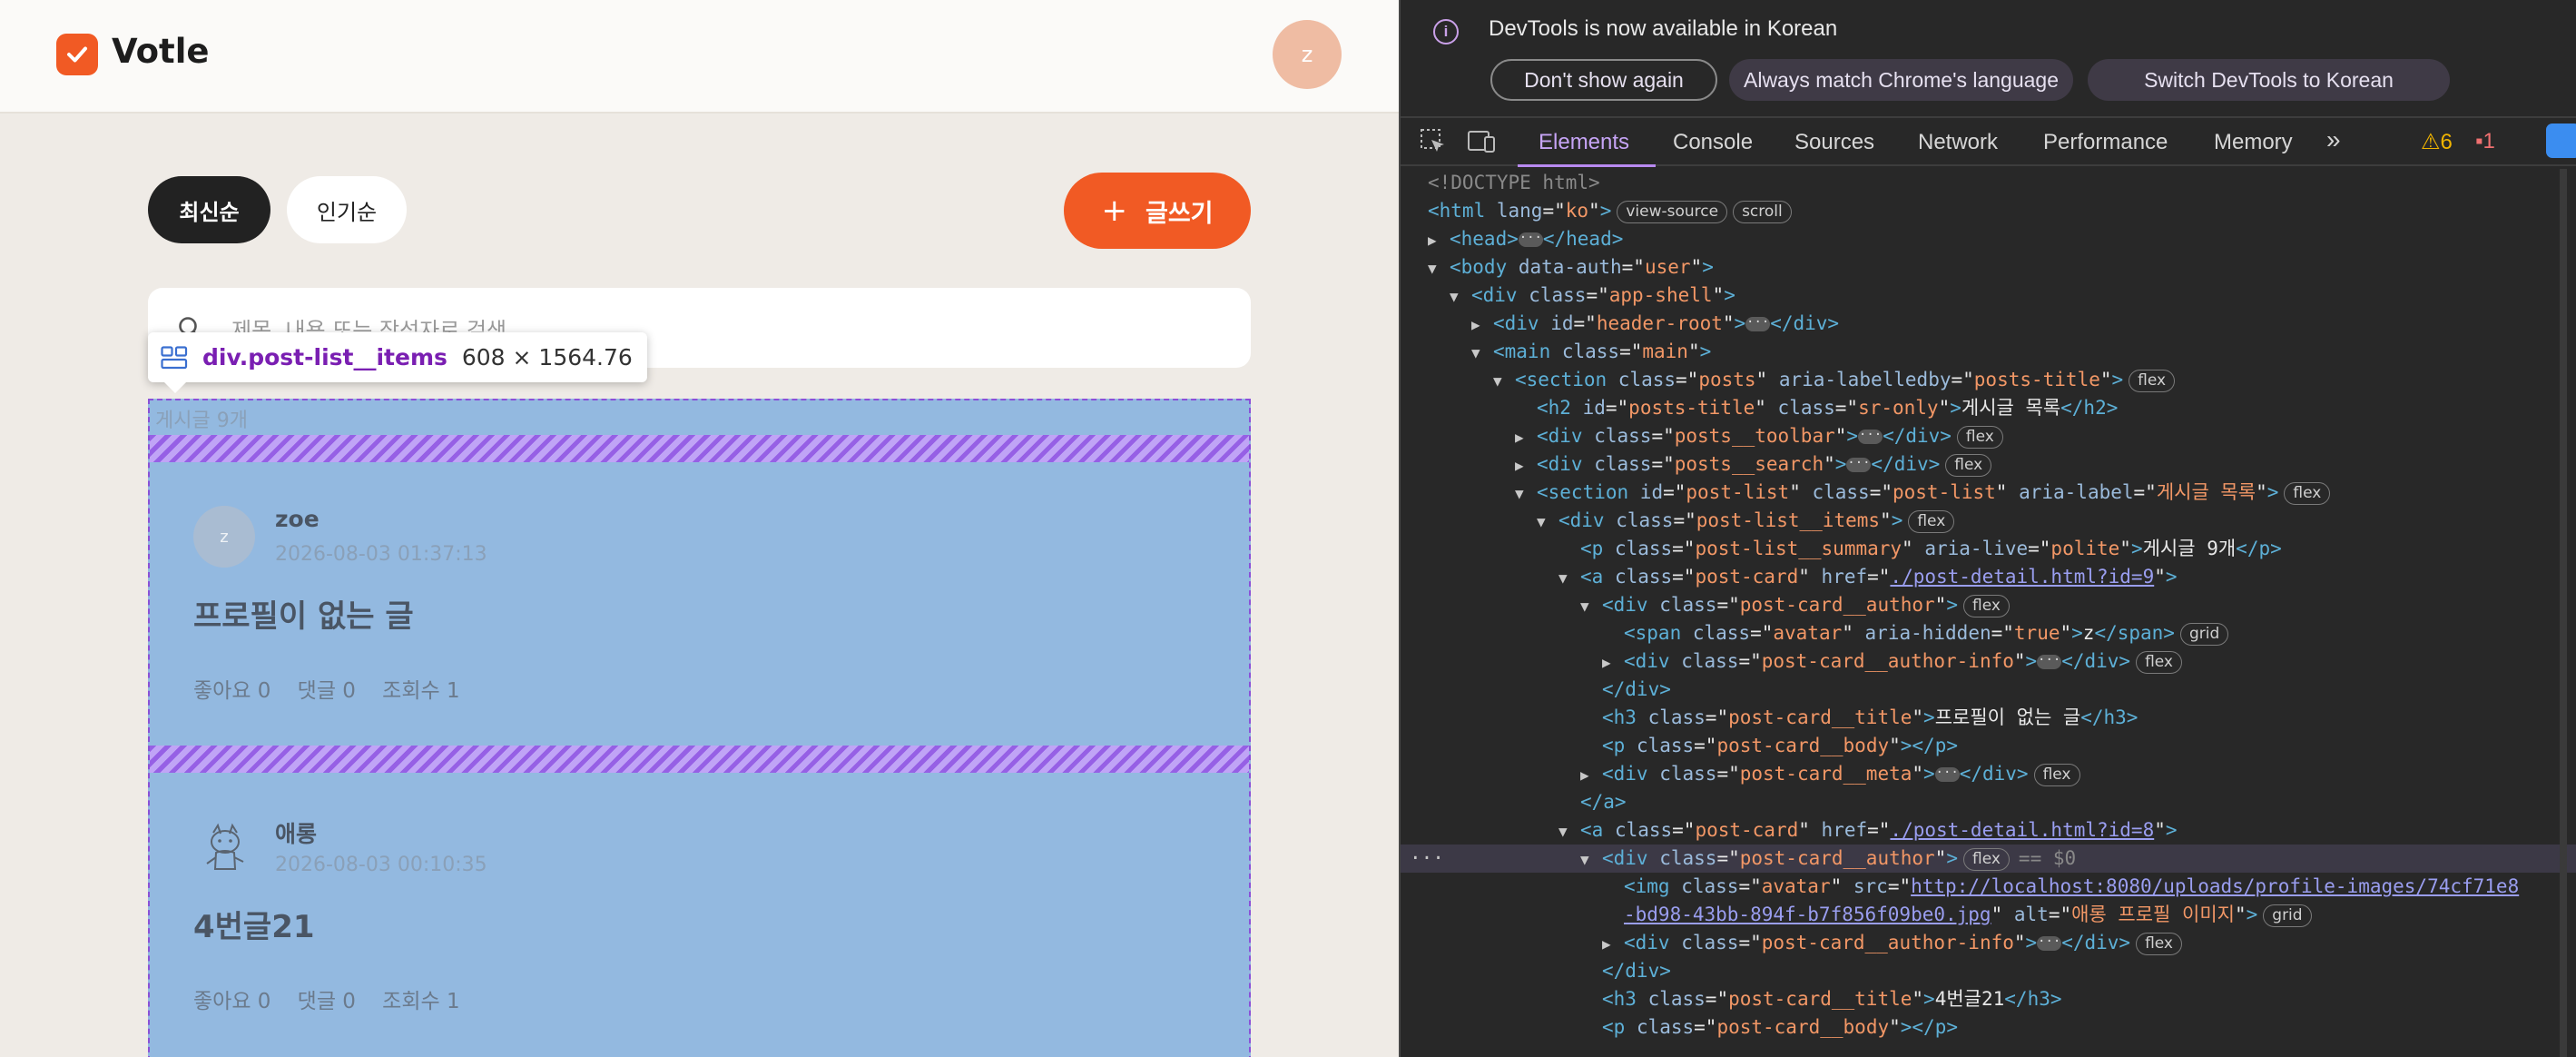  I want to click on dom-line: <!DOCTYPE html>, so click(1988, 183).